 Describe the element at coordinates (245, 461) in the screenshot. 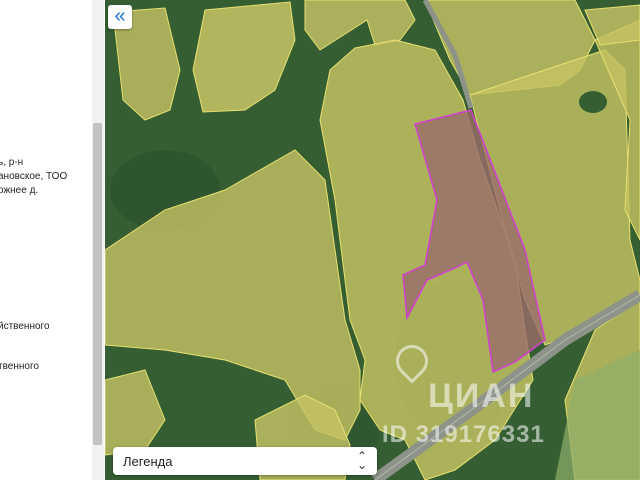

I see `legend-dropdown: Легенда ⌃ ⌄` at that location.